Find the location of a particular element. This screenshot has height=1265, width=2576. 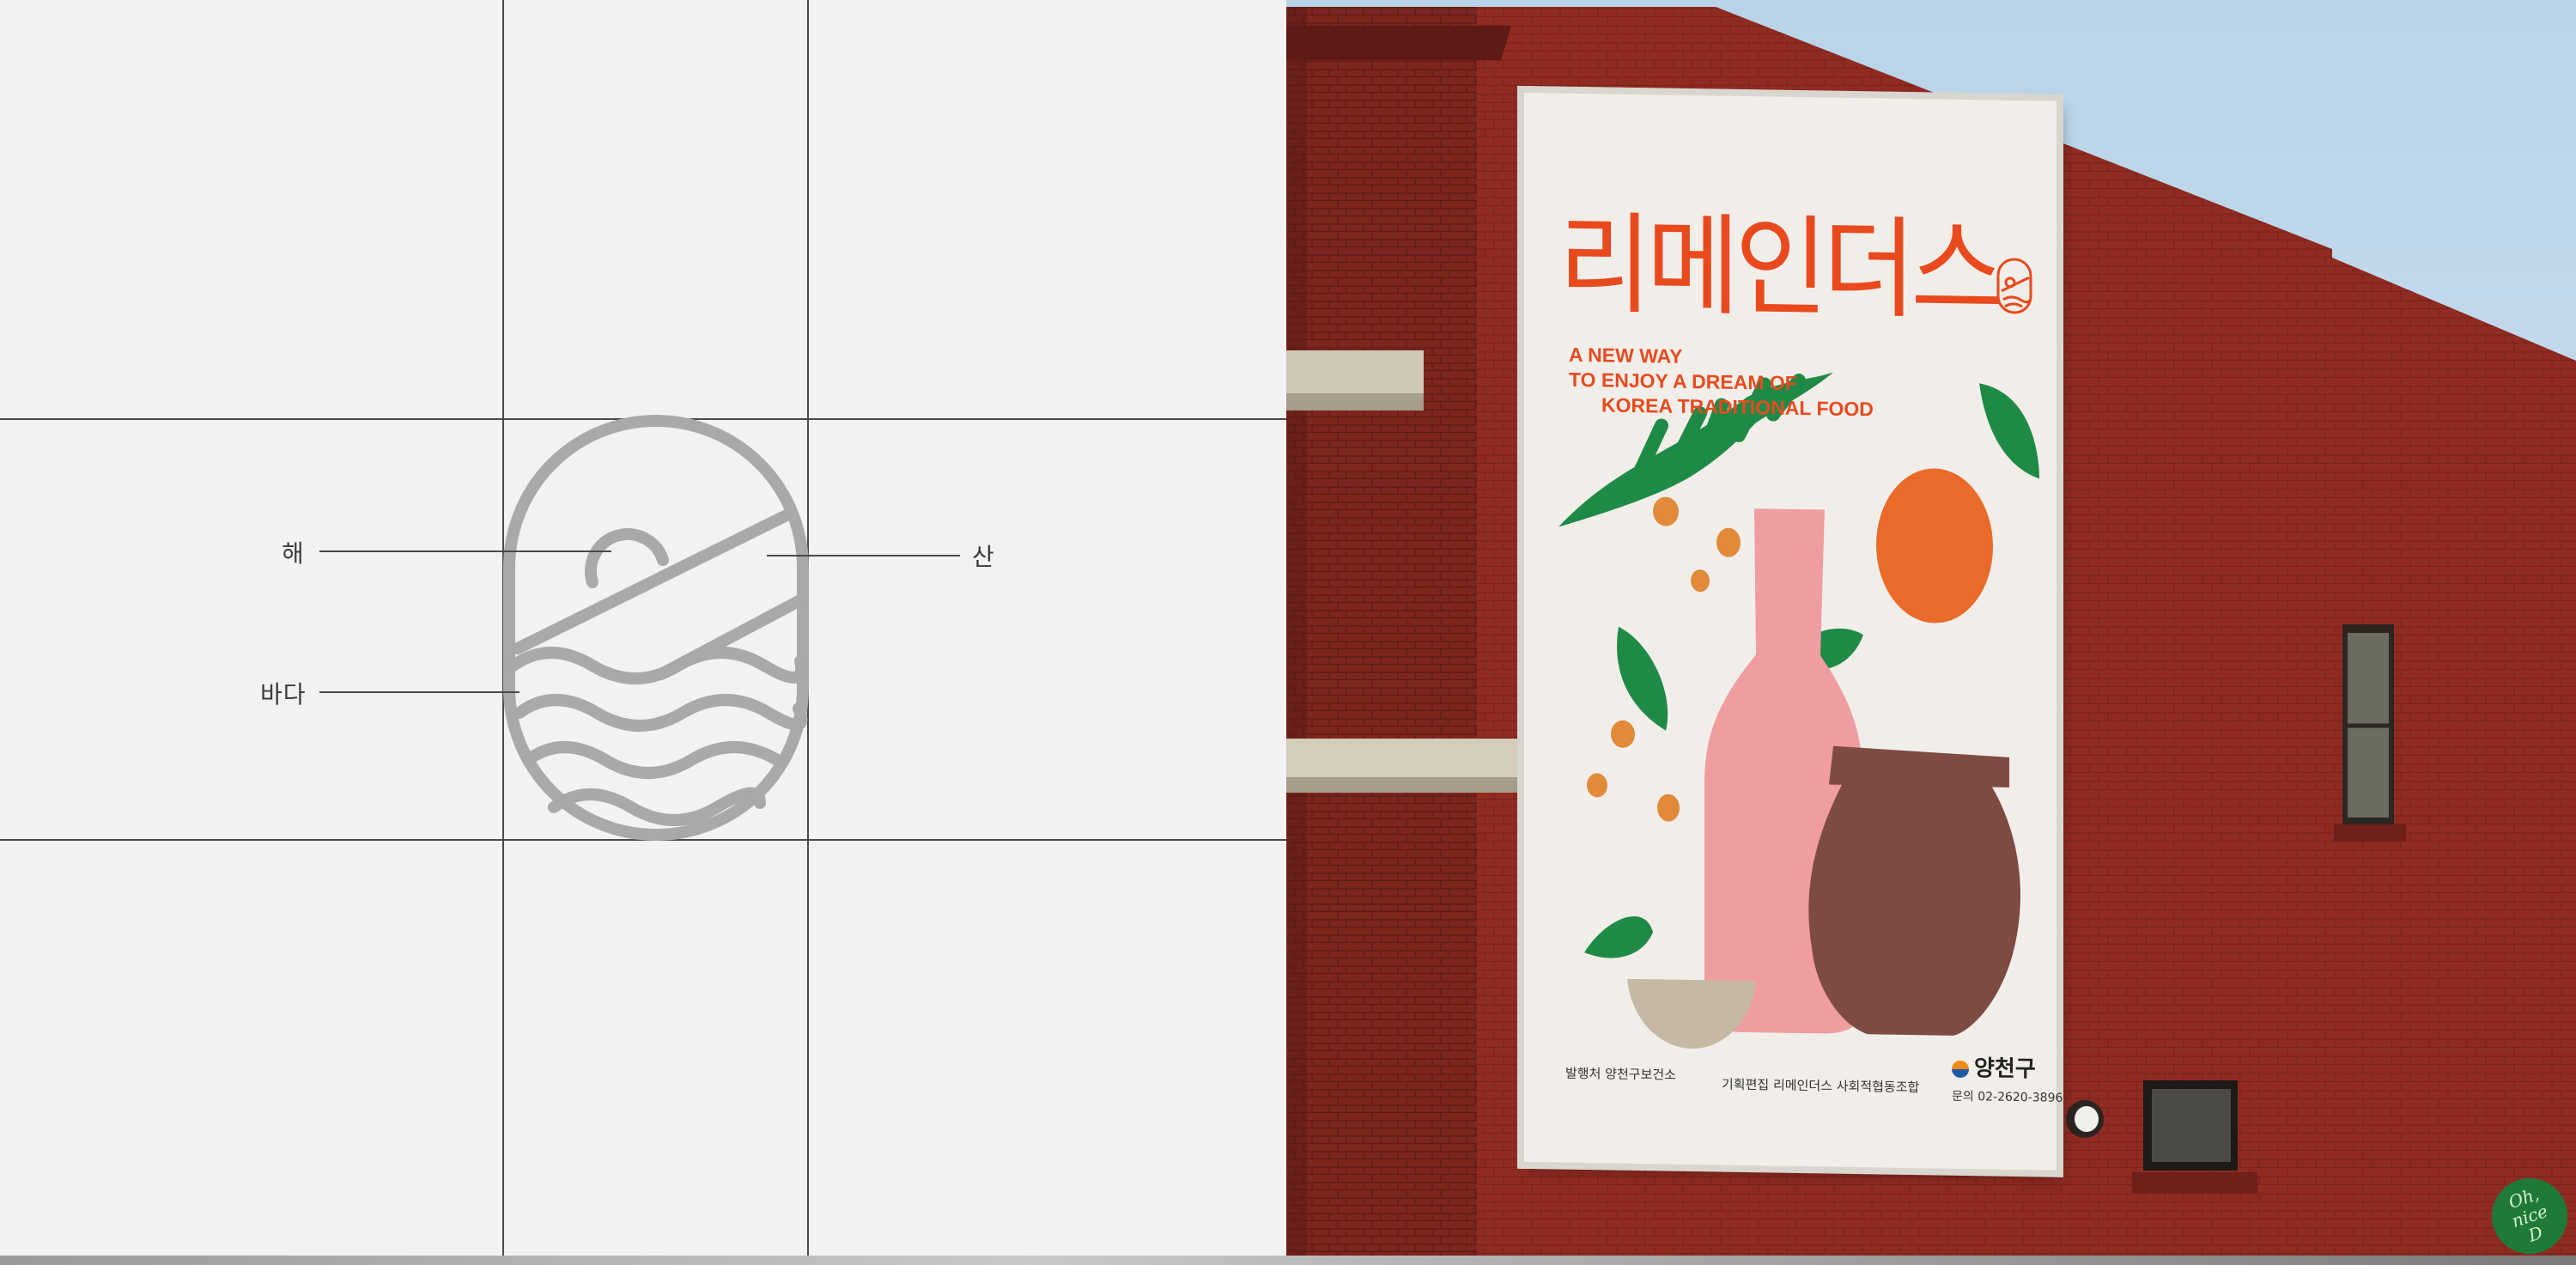

bowl is located at coordinates (1692, 1014).